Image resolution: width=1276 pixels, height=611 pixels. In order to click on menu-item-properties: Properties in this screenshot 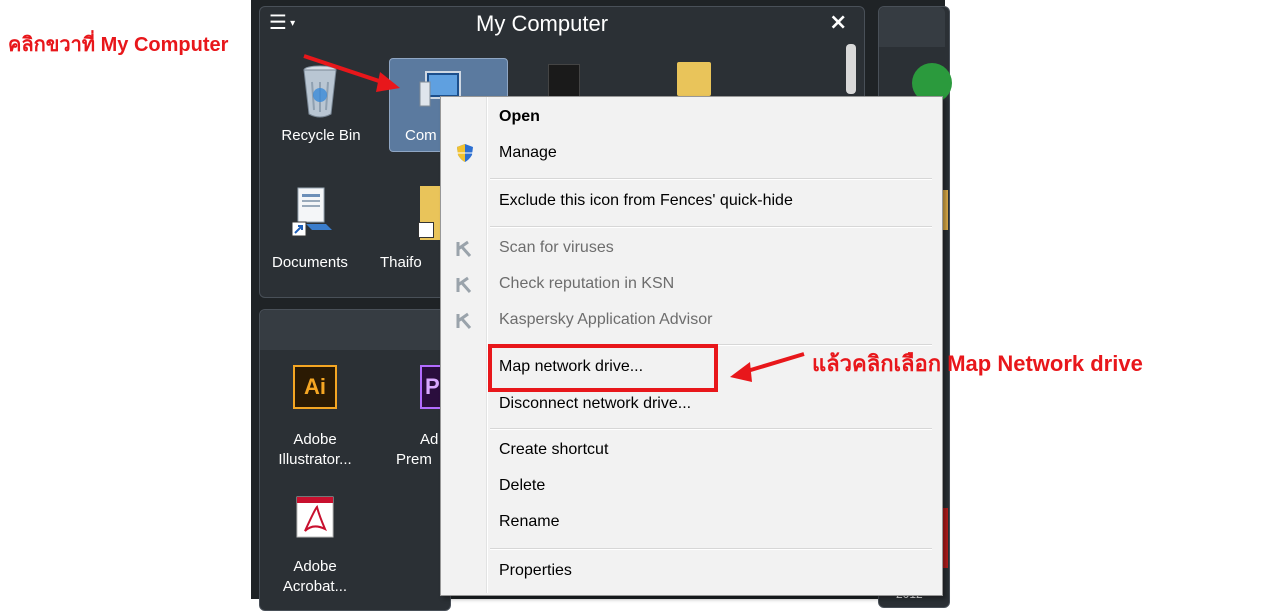, I will do `click(535, 571)`.